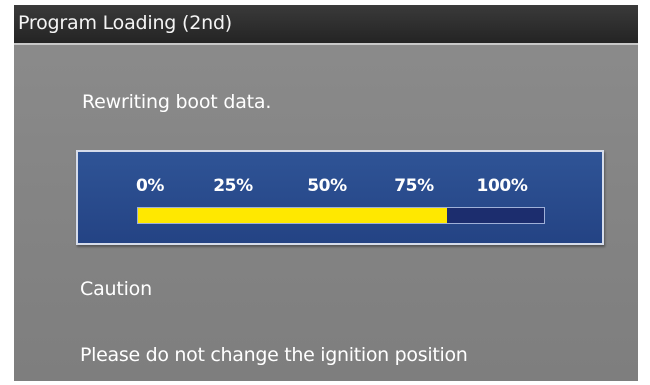 This screenshot has height=385, width=650. What do you see at coordinates (177, 102) in the screenshot?
I see `status-message: Rewriting boot data.` at bounding box center [177, 102].